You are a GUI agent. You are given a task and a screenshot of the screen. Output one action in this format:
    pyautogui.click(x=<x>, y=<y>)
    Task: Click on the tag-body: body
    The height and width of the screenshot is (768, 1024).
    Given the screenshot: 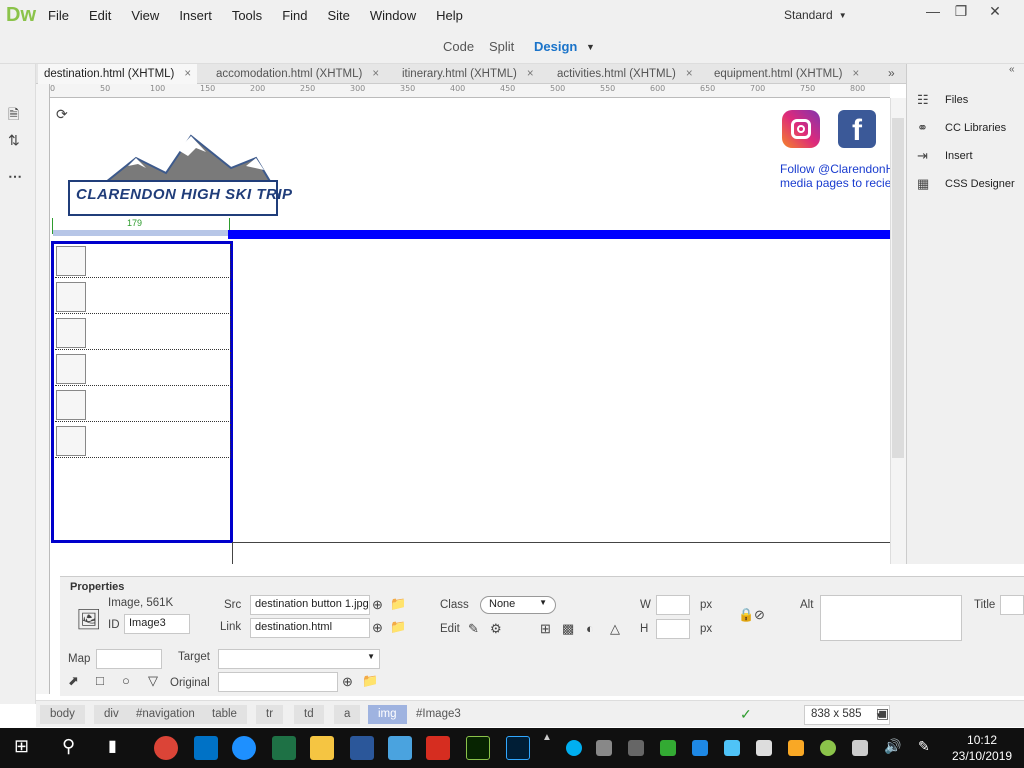 What is the action you would take?
    pyautogui.click(x=62, y=714)
    